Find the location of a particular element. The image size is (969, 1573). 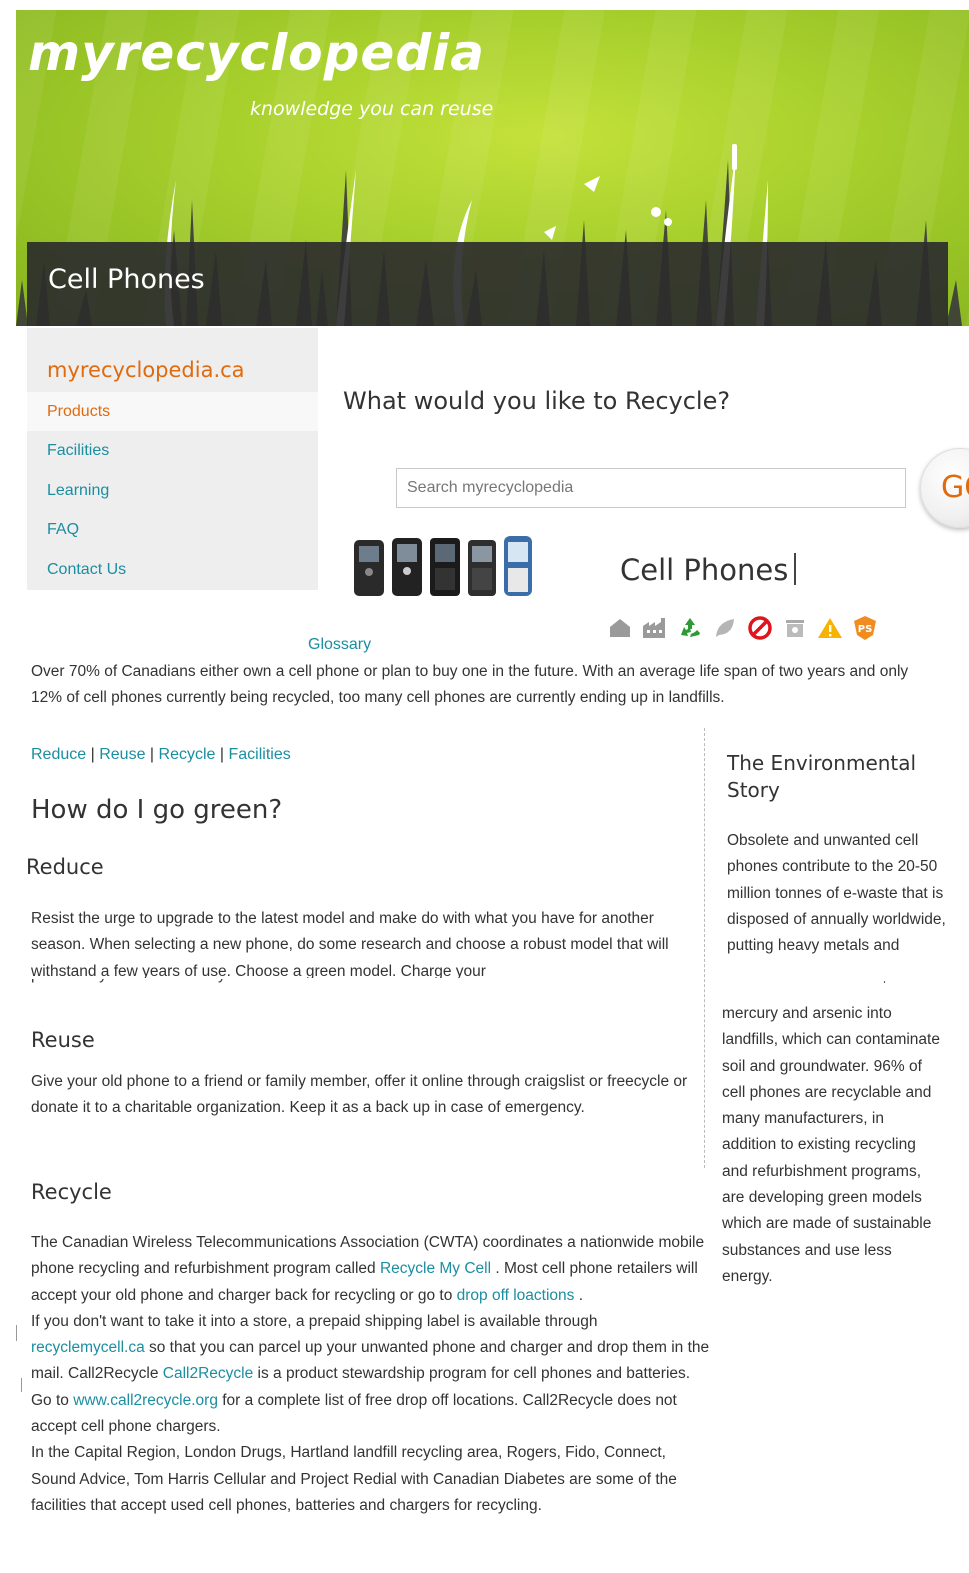

sidebar-item-learning: Learning is located at coordinates (172, 490).